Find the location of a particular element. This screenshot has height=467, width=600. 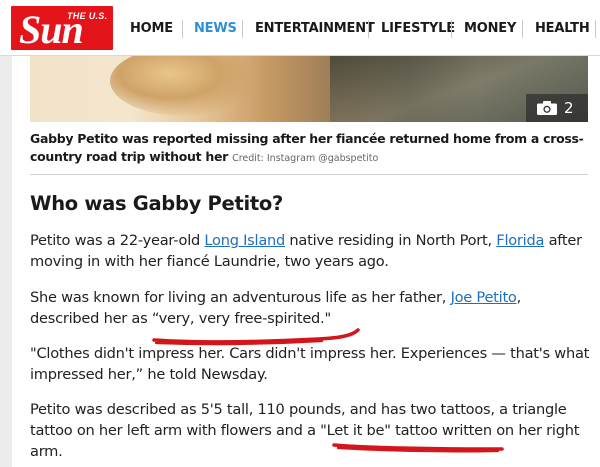

nav-entertainment: ENTERTAINMENT is located at coordinates (315, 29).